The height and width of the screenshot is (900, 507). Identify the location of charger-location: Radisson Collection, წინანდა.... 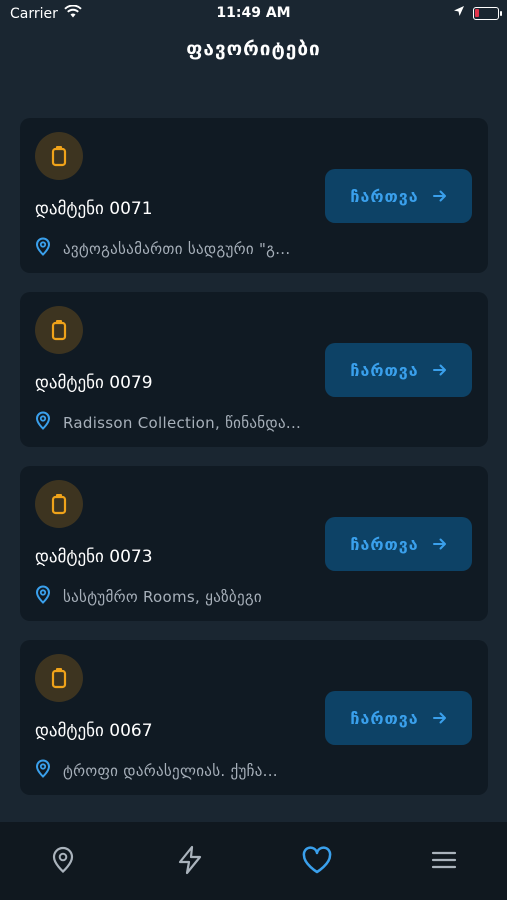
(185, 422).